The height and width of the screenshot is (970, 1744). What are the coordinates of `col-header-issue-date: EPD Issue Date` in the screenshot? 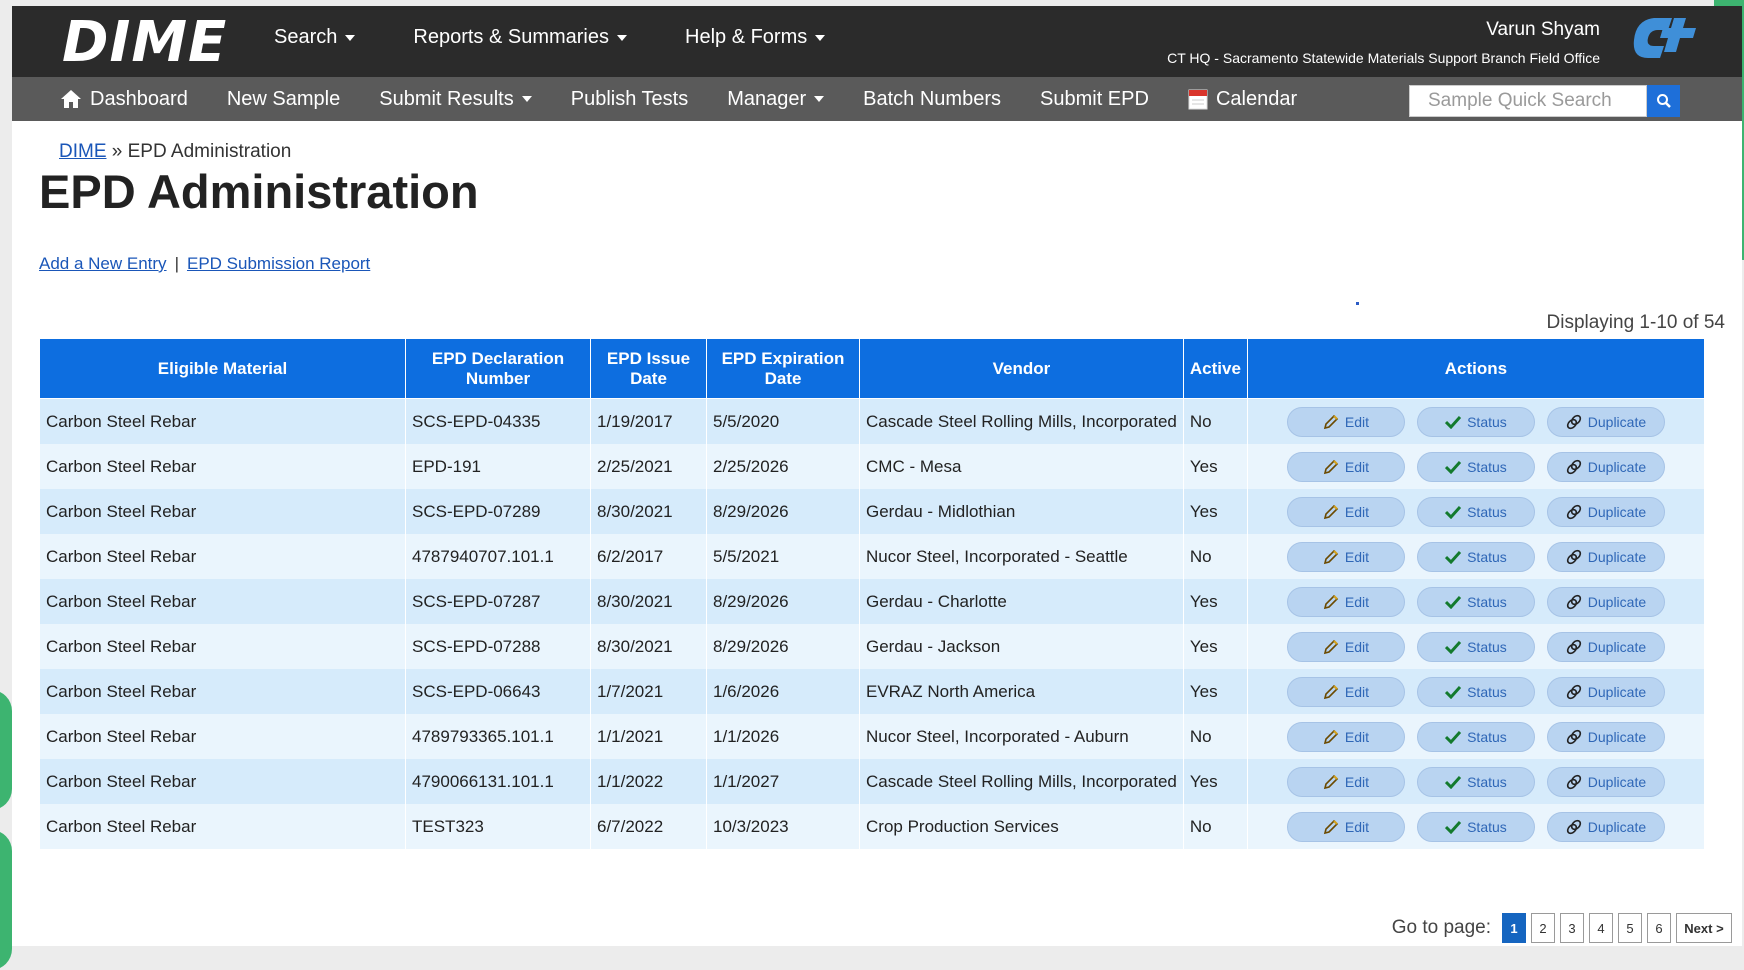 It's located at (648, 368).